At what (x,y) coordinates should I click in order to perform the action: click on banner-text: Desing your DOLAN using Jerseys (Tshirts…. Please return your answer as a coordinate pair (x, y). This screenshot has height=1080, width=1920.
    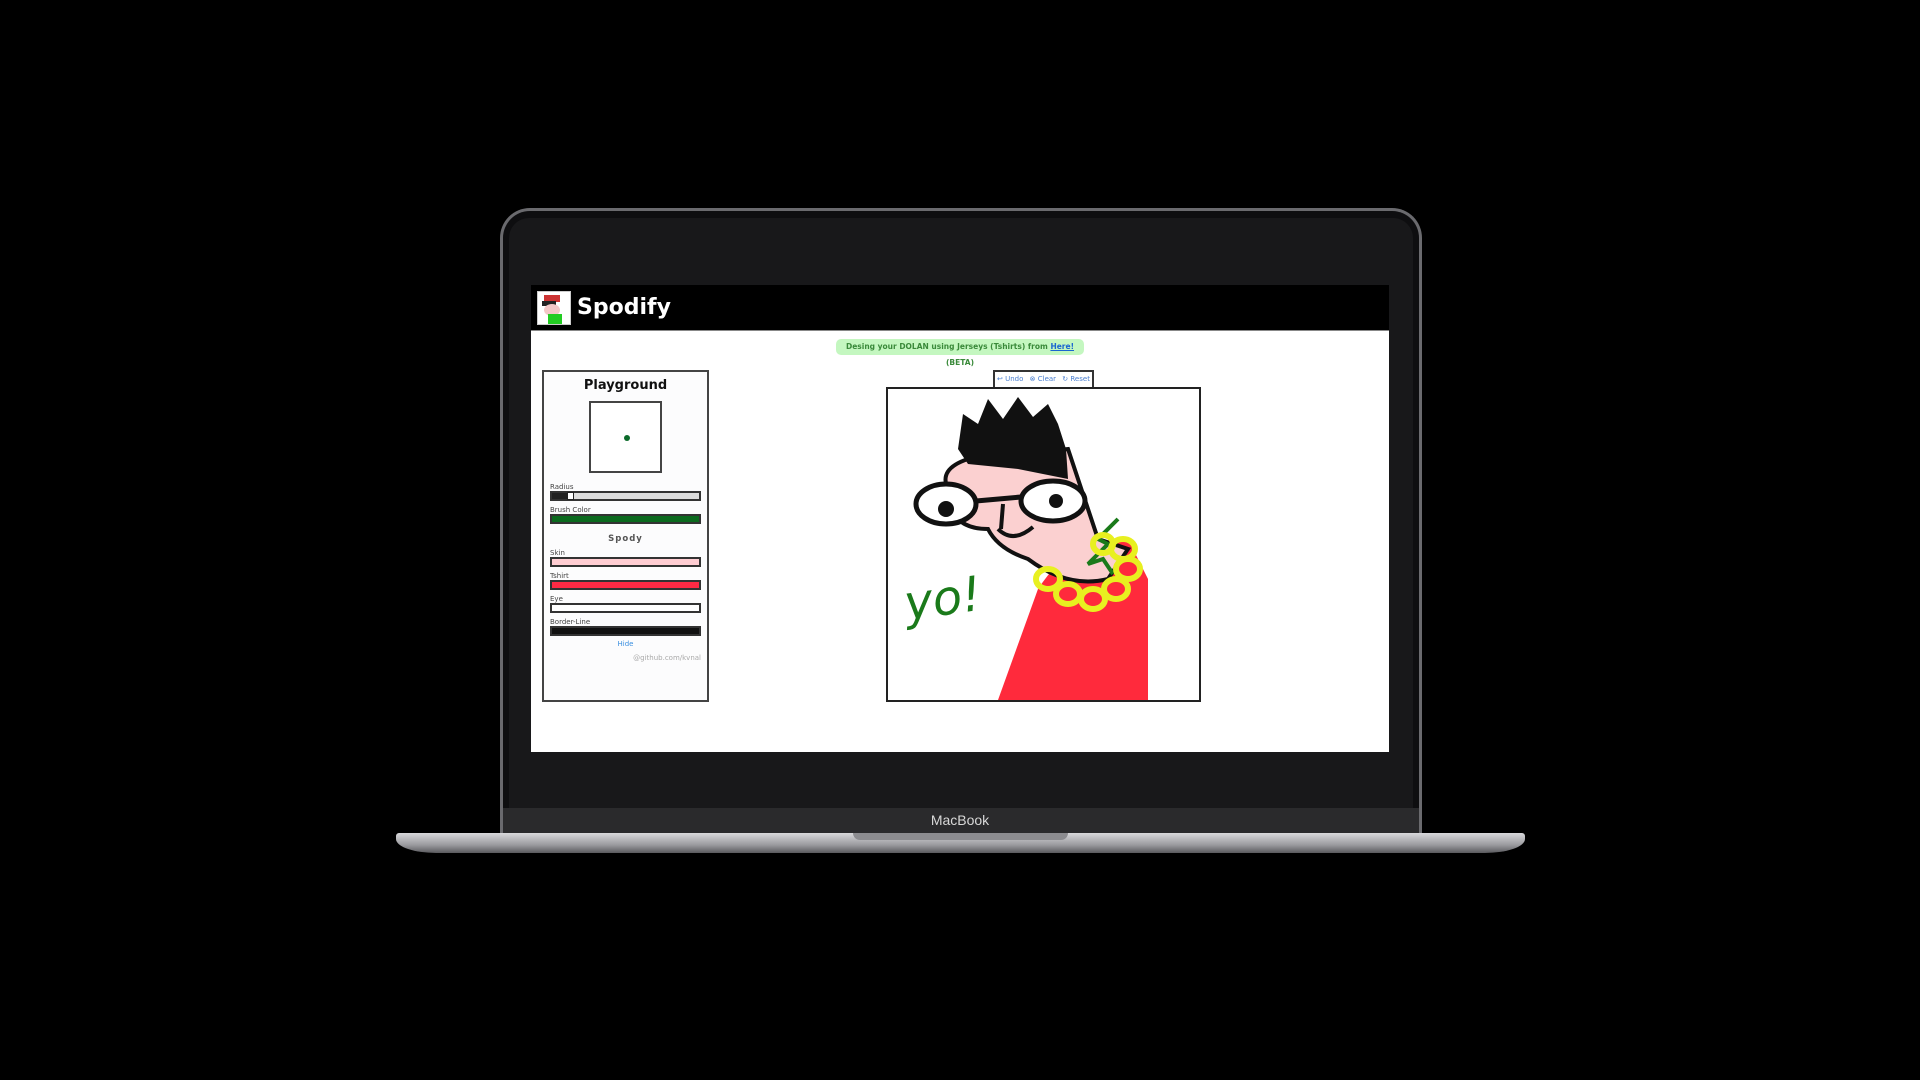
    Looking at the image, I should click on (948, 346).